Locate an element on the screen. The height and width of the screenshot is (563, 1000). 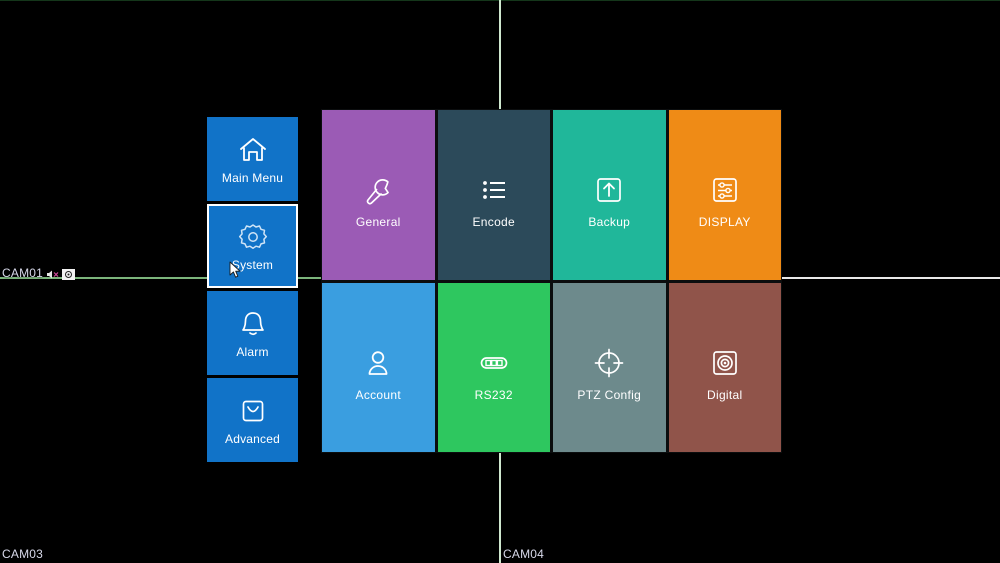
sidebar-item-alarm: Alarm is located at coordinates (252, 333).